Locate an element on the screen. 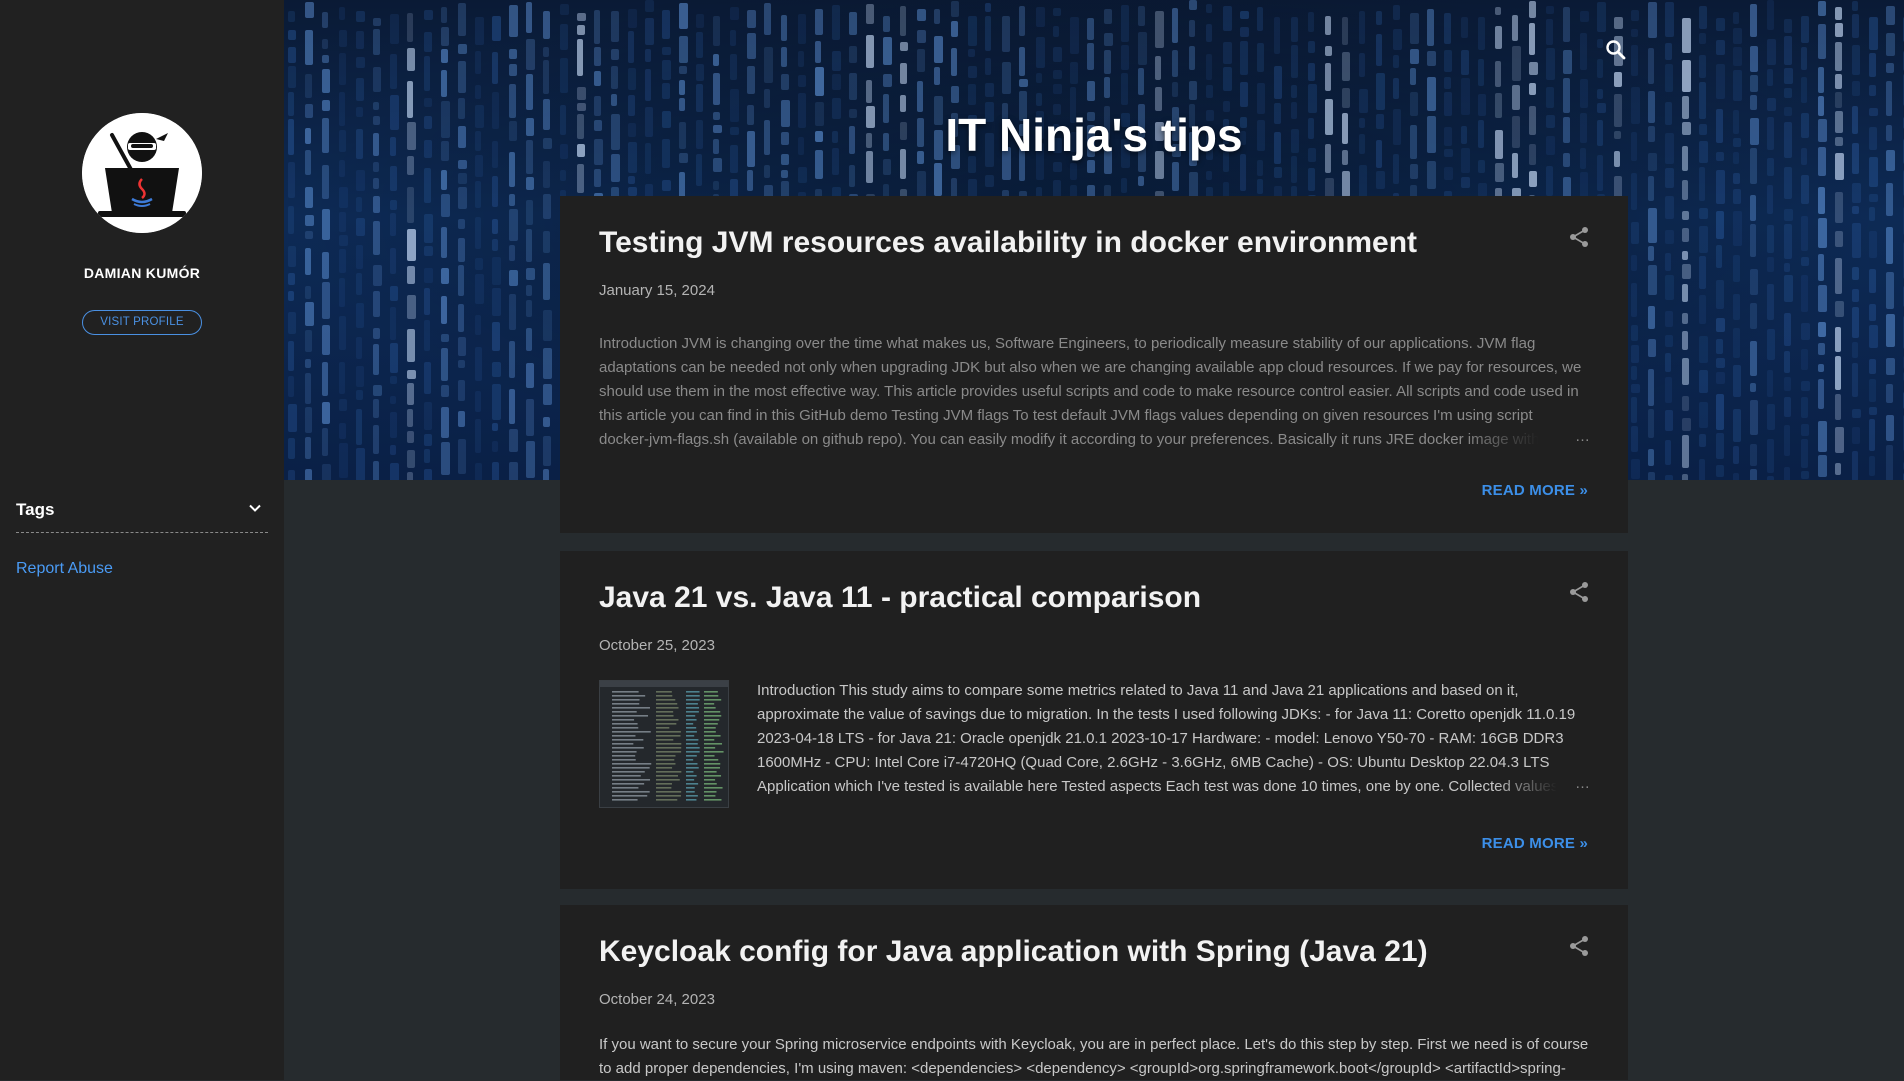  blog-title: IT Ninja's tips is located at coordinates (1094, 135).